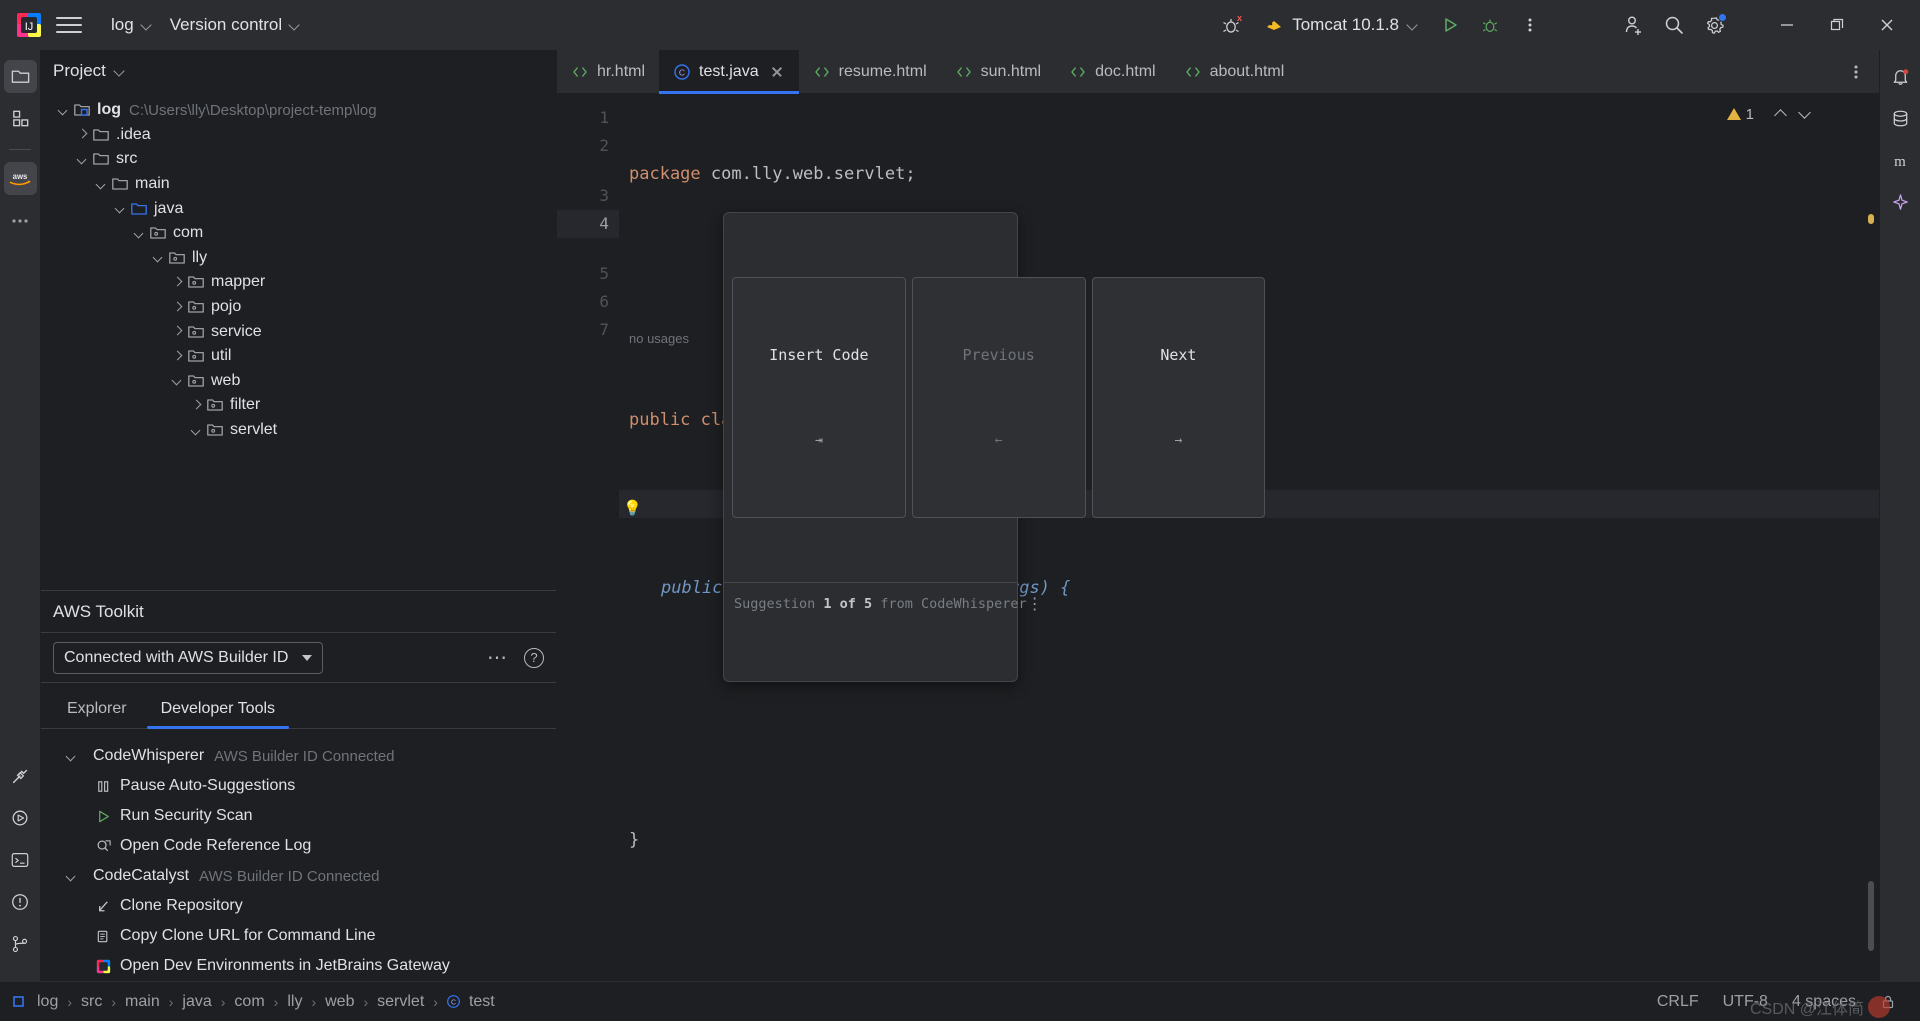 This screenshot has width=1920, height=1021. I want to click on run-play-icon, so click(1450, 25).